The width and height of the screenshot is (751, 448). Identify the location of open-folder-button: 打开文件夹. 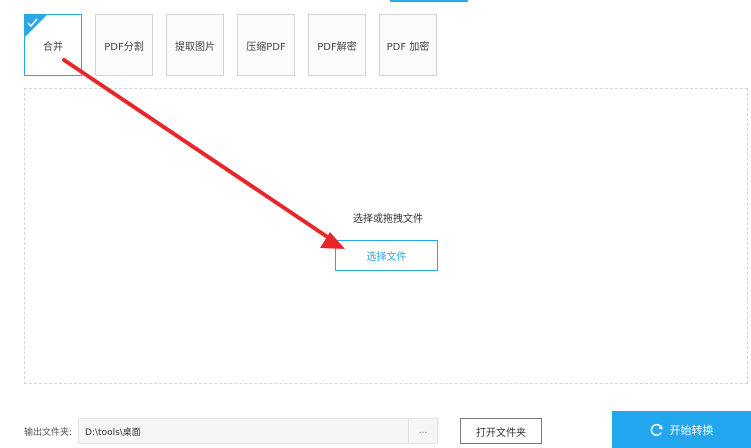
(501, 431).